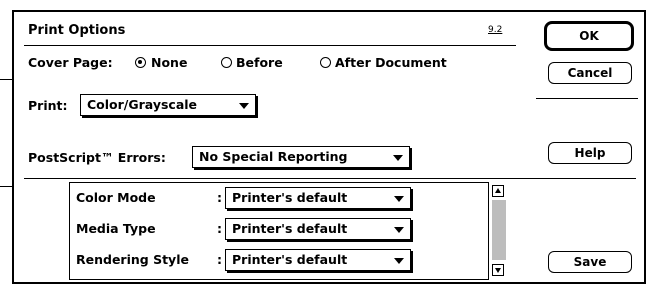  Describe the element at coordinates (70, 62) in the screenshot. I see `cover-page-label: Cover Page:` at that location.